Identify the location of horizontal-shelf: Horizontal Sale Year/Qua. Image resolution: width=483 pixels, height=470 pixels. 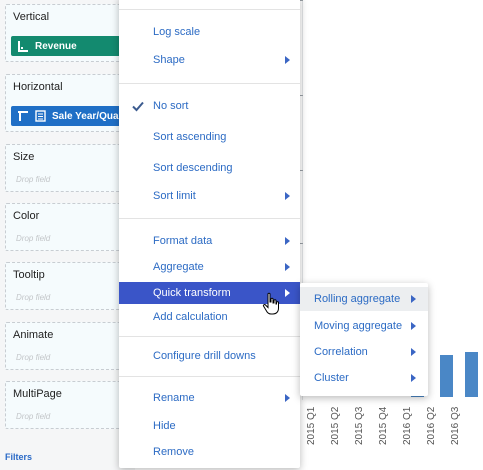
(69, 103).